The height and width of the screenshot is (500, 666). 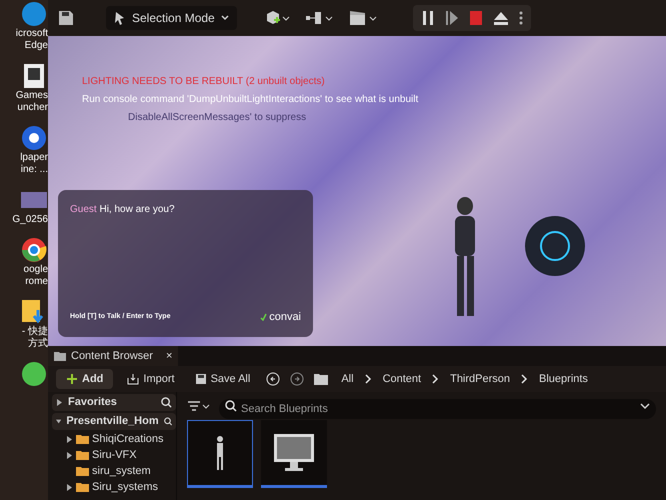 I want to click on desktop-icon-label: Games uncher, so click(x=32, y=102).